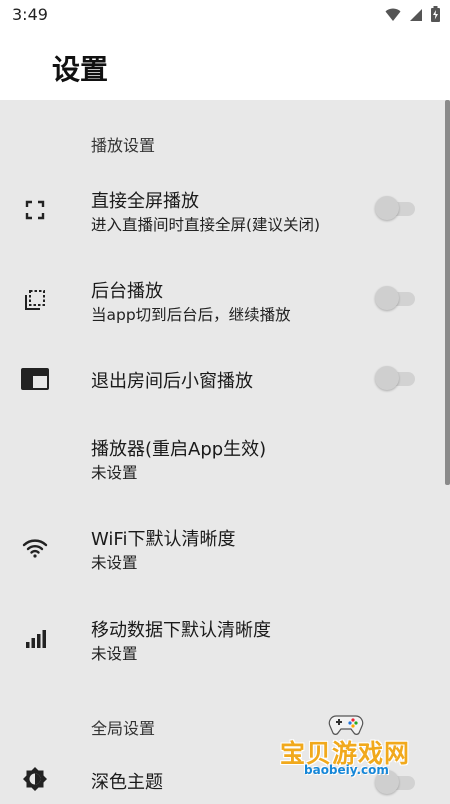 The image size is (450, 804). Describe the element at coordinates (447, 292) in the screenshot. I see `scrollbar` at that location.